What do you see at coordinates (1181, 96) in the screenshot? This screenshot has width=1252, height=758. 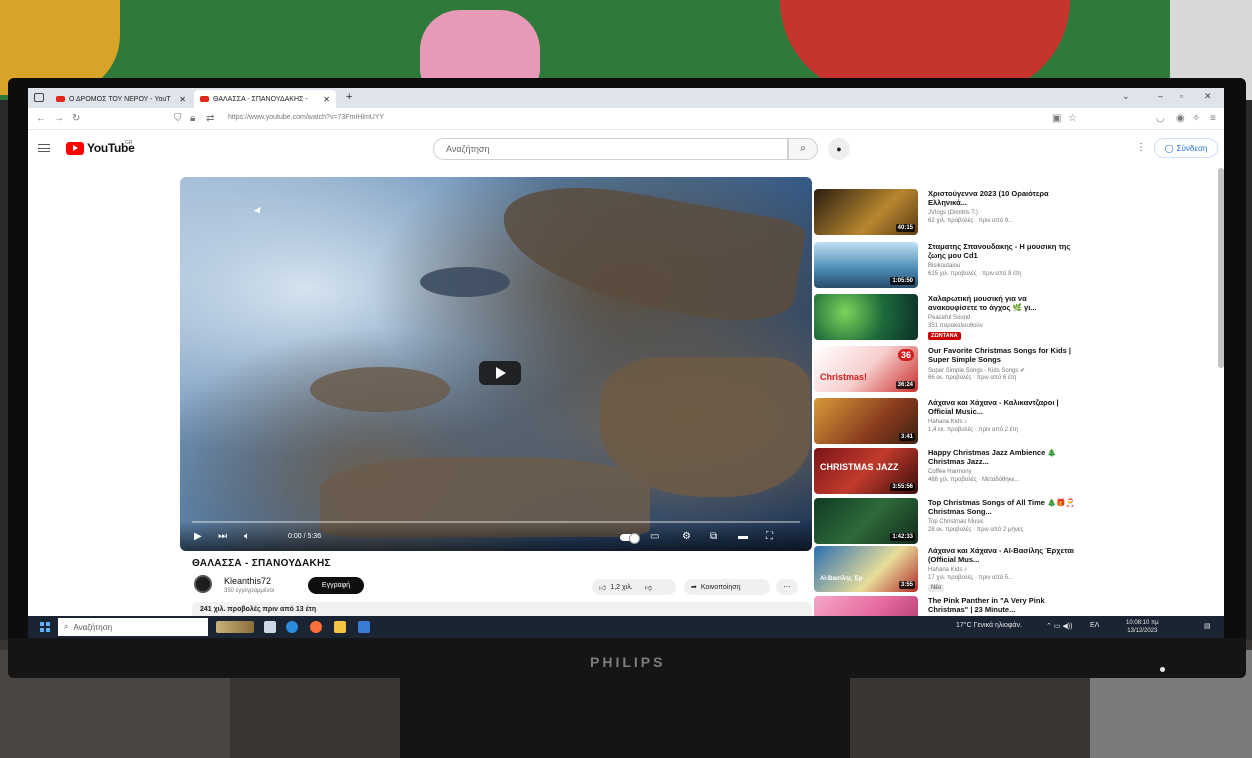 I see `maximize-icon: ▫` at bounding box center [1181, 96].